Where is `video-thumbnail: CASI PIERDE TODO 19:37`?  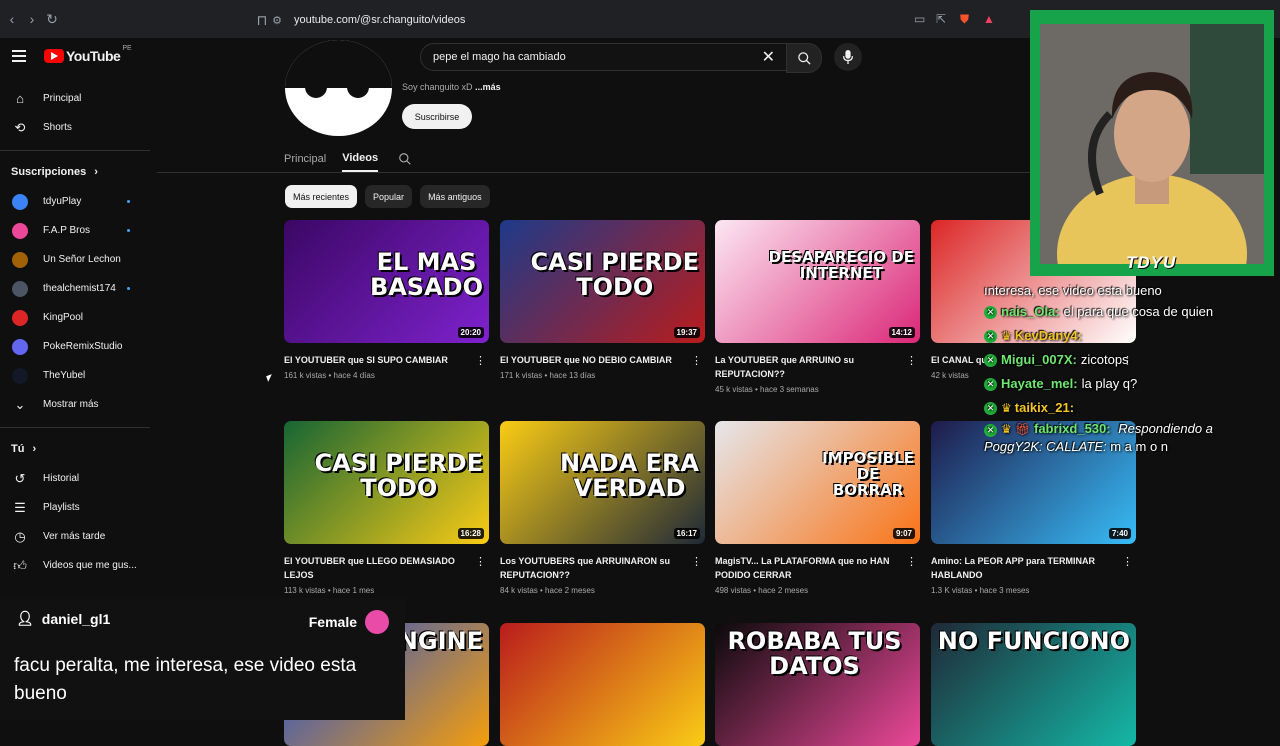 video-thumbnail: CASI PIERDE TODO 19:37 is located at coordinates (602, 281).